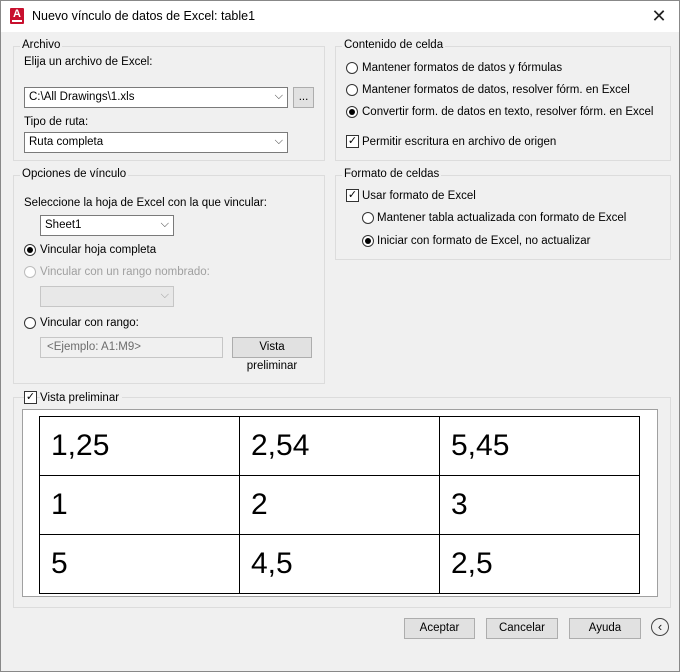 The height and width of the screenshot is (672, 680). What do you see at coordinates (81, 398) in the screenshot?
I see `preview-label: Vista preliminar` at bounding box center [81, 398].